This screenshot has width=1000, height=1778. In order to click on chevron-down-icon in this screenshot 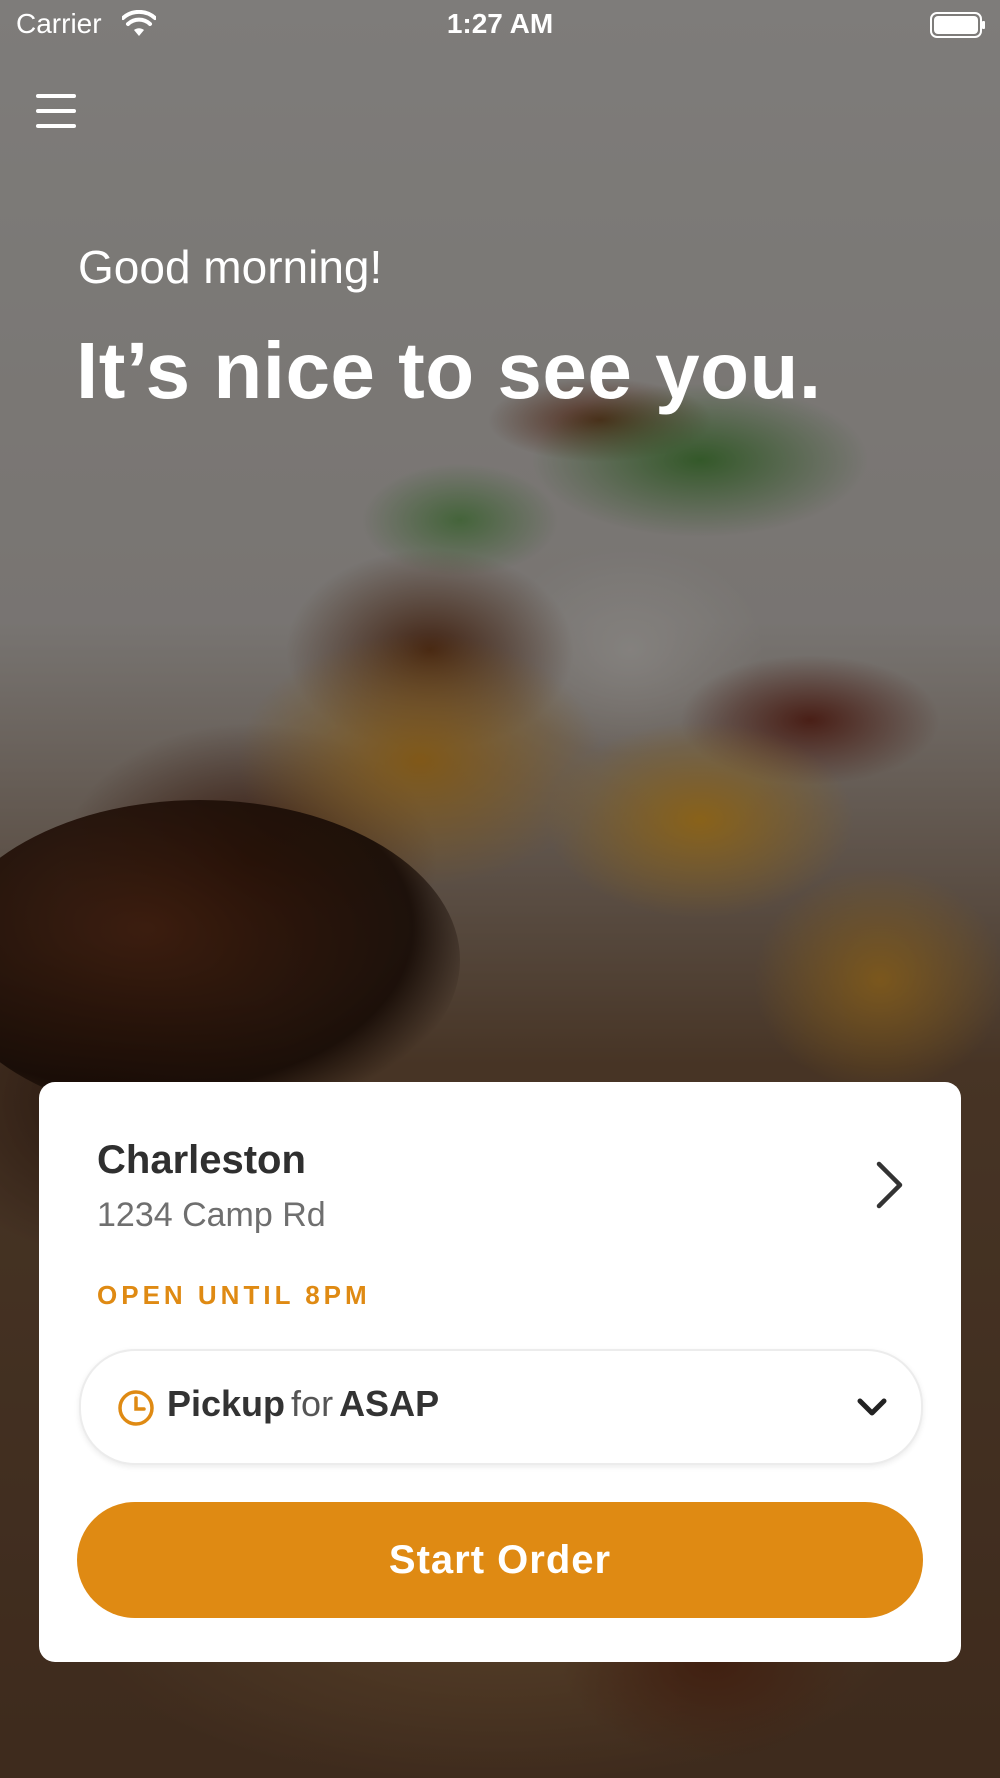, I will do `click(872, 1407)`.